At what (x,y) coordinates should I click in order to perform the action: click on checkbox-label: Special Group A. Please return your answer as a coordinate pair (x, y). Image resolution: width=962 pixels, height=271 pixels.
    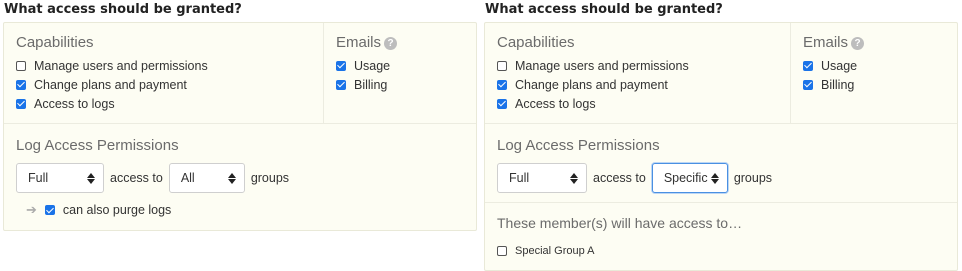
    Looking at the image, I should click on (555, 250).